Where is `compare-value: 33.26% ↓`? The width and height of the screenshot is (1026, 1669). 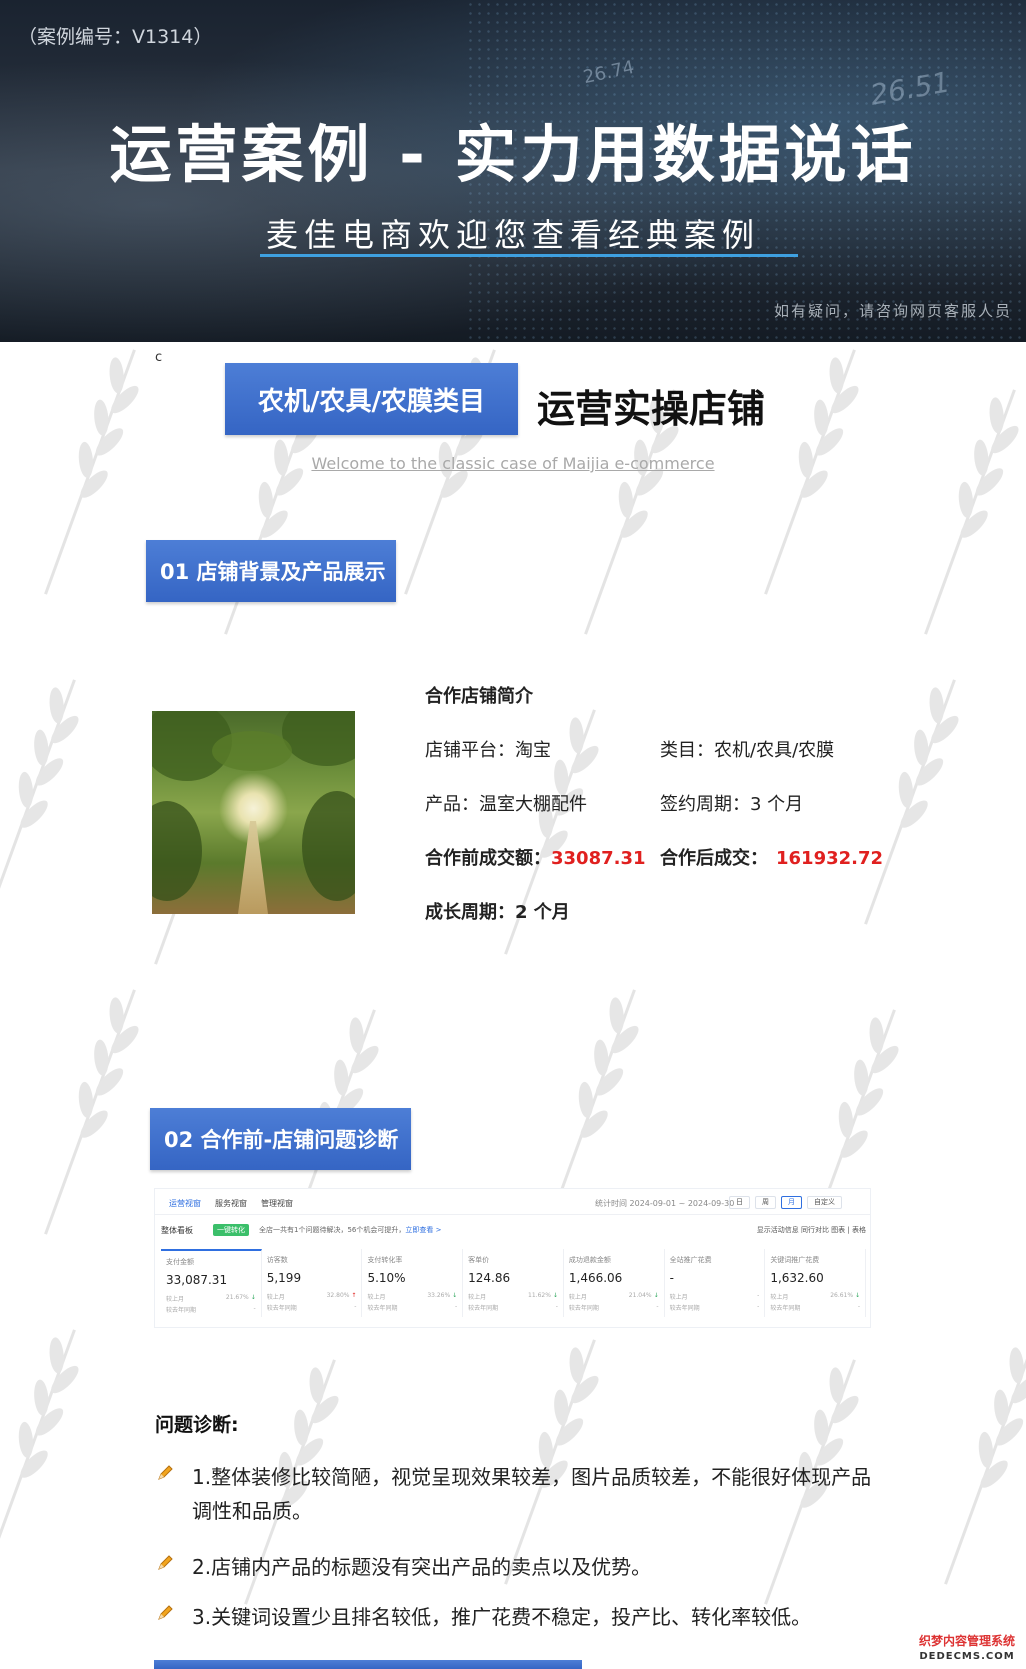
compare-value: 33.26% ↓ is located at coordinates (442, 1295).